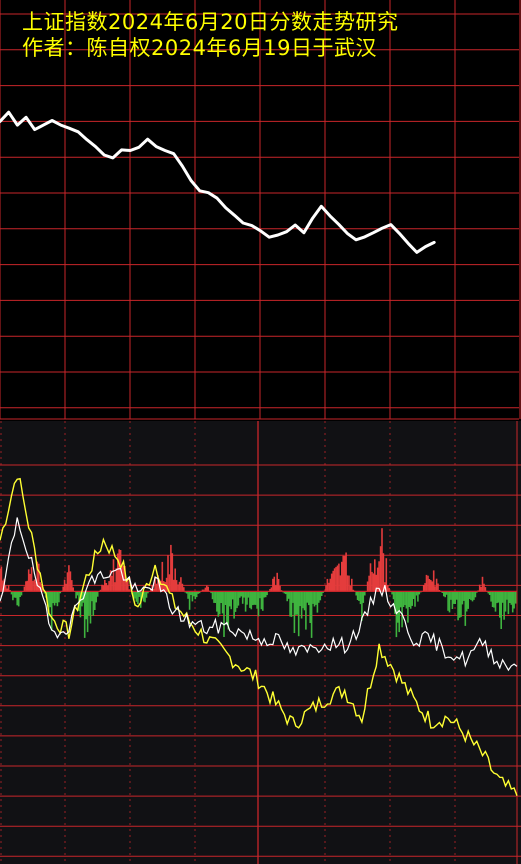  Describe the element at coordinates (200, 48) in the screenshot. I see `chart-subtitle: 作者：陈自权2024年6月19日于武汉` at that location.